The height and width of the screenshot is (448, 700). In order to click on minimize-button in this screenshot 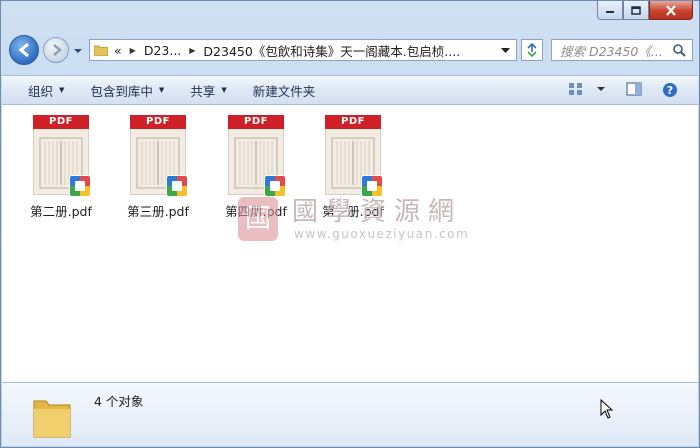, I will do `click(610, 10)`.